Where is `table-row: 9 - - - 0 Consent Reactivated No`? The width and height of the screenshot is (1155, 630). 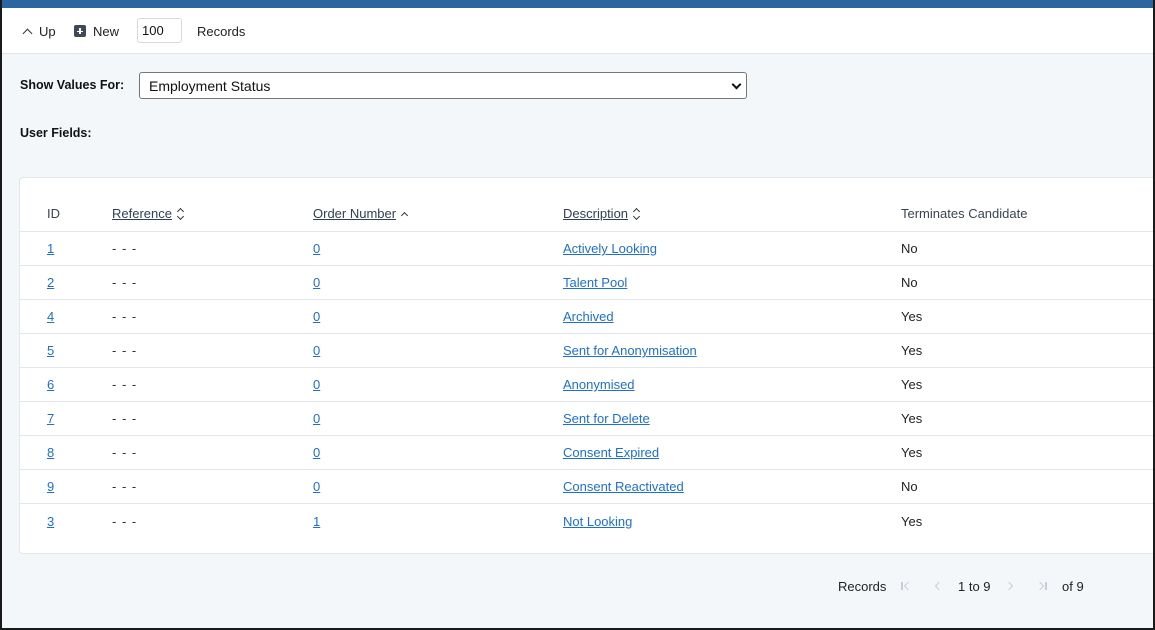
table-row: 9 - - - 0 Consent Reactivated No is located at coordinates (586, 487).